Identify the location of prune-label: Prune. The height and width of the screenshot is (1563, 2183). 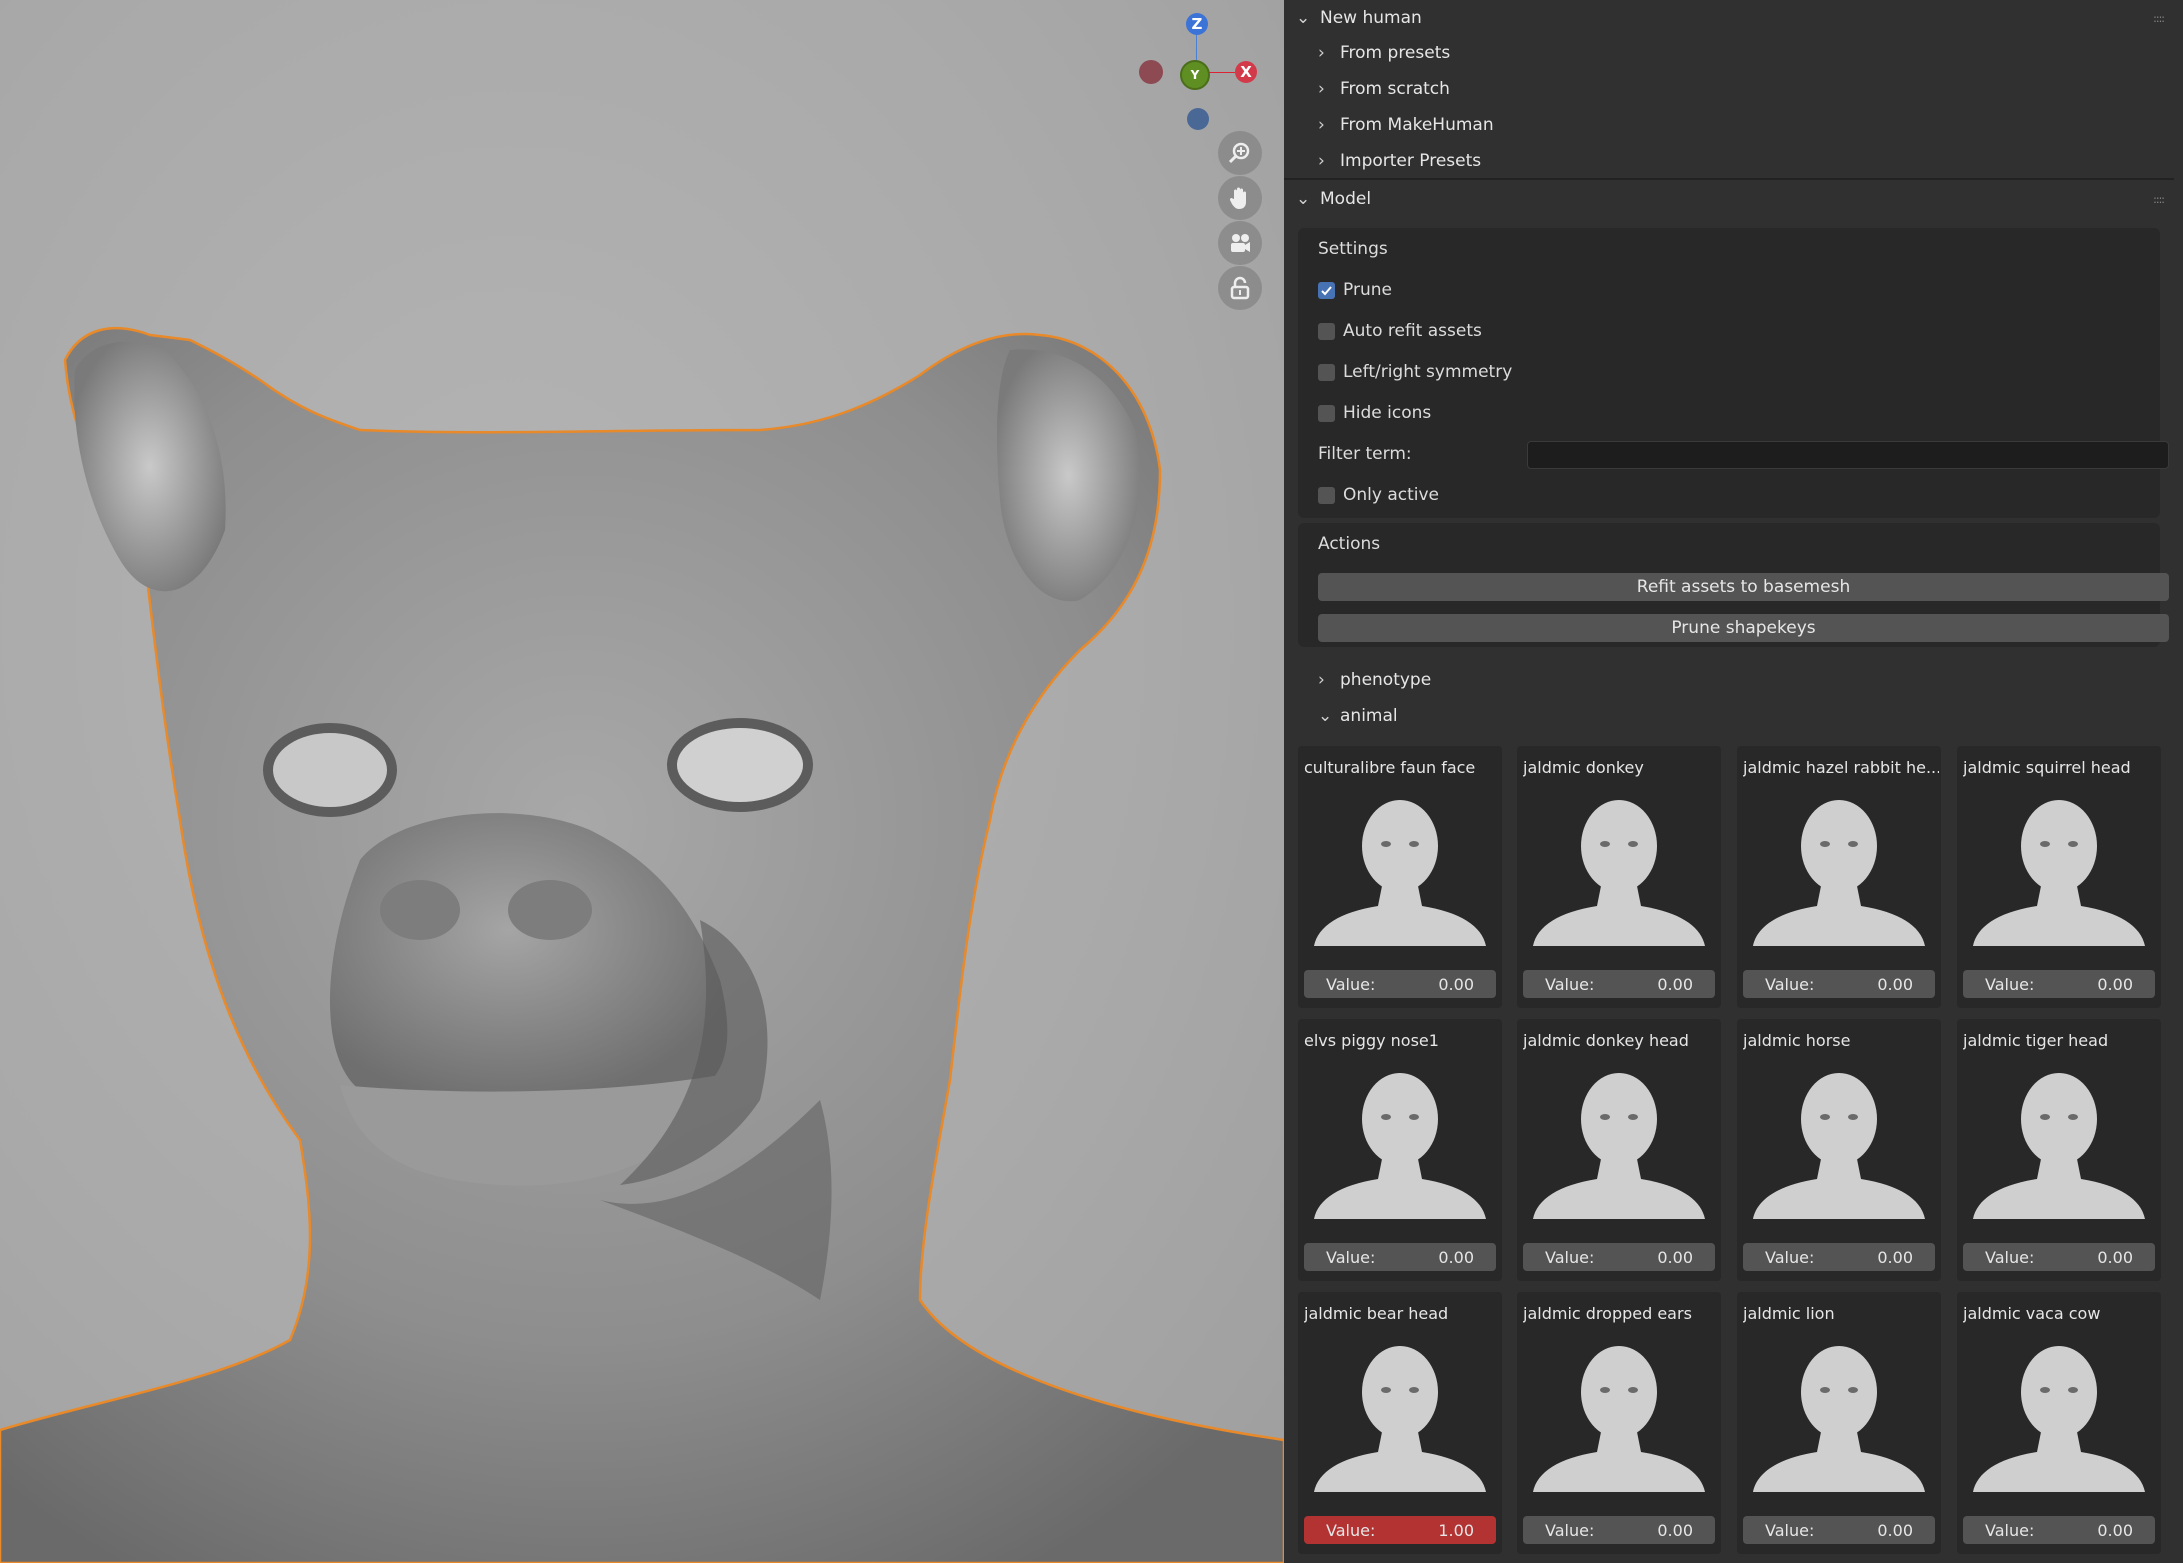
(1367, 290).